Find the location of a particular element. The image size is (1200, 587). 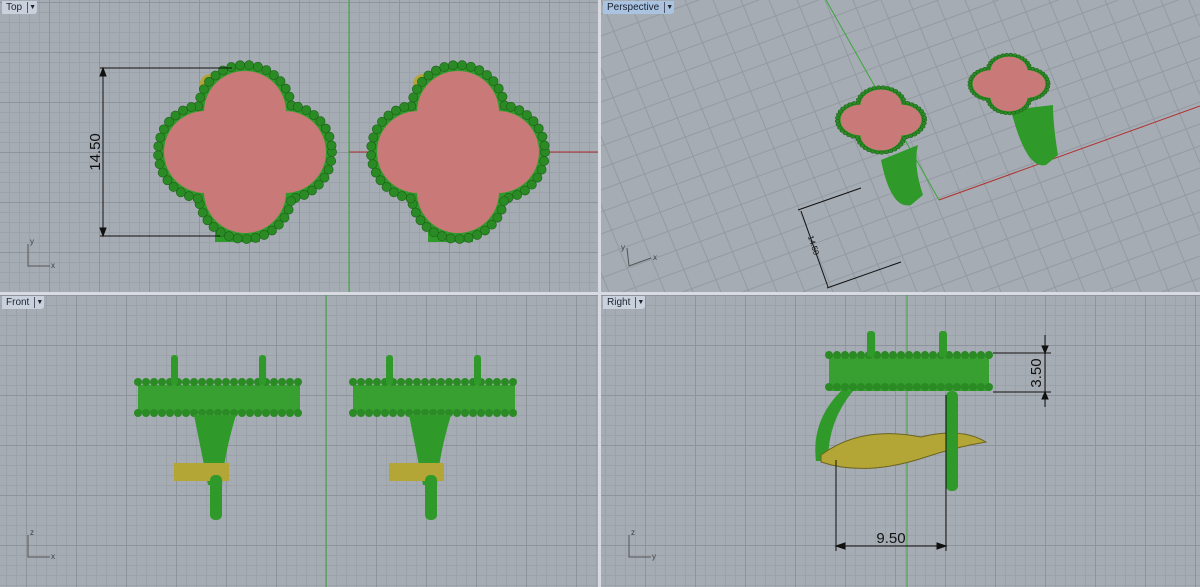

viewport-tab-right: Right ▼ is located at coordinates (624, 302).